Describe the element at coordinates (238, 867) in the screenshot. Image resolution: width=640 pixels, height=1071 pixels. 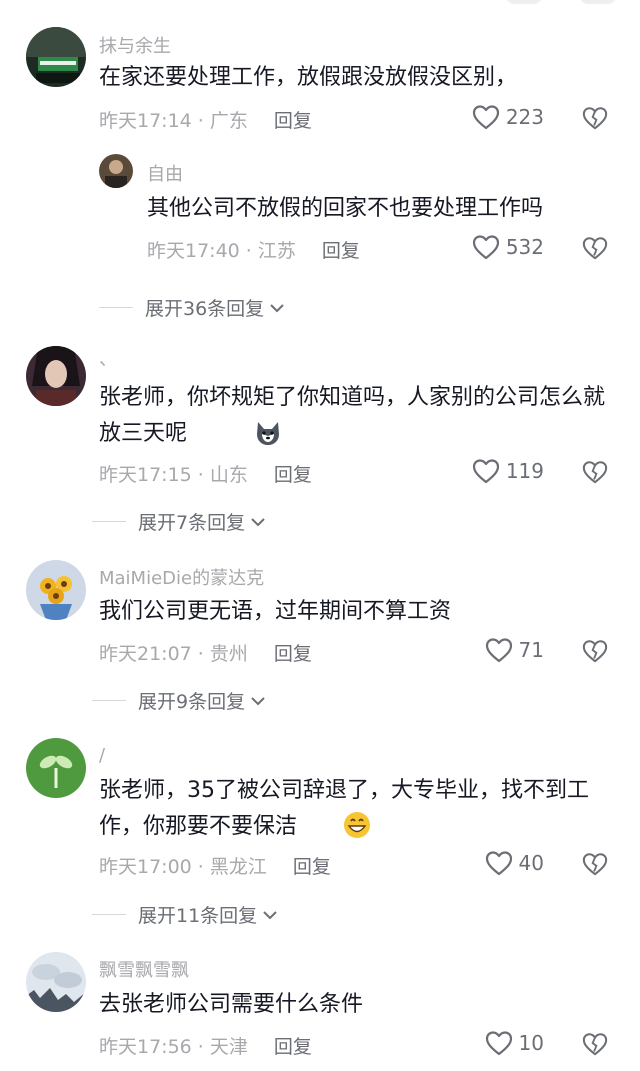
I see `comment-location: 黑龙江` at that location.